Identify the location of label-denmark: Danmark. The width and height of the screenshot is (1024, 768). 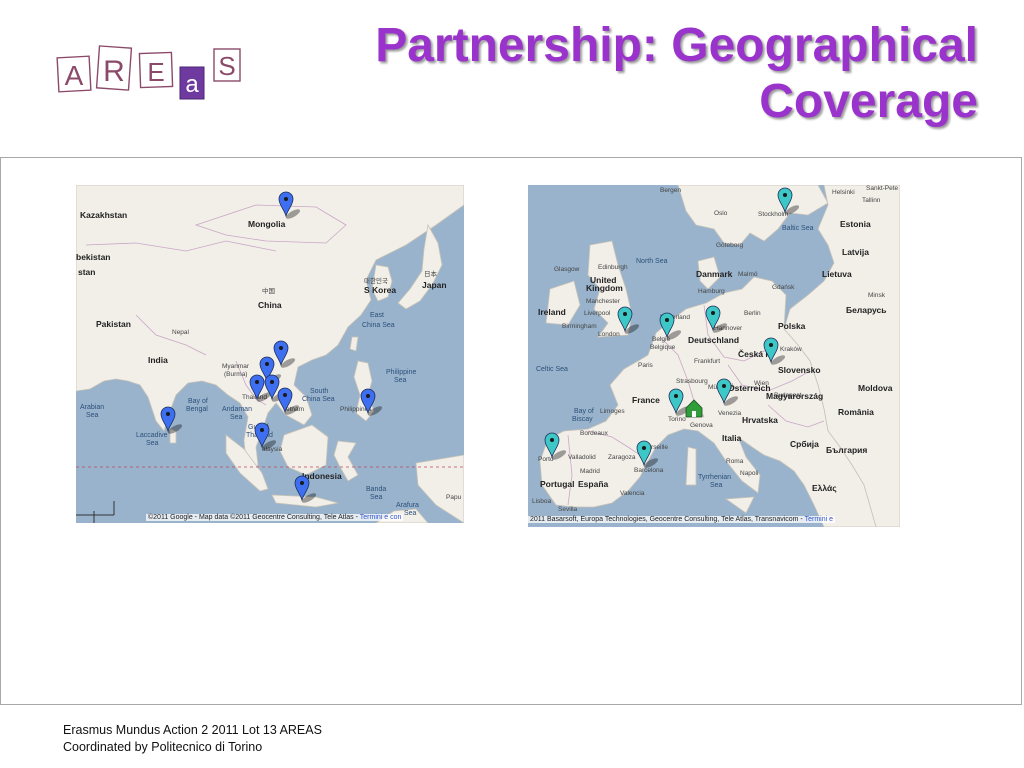
(714, 274).